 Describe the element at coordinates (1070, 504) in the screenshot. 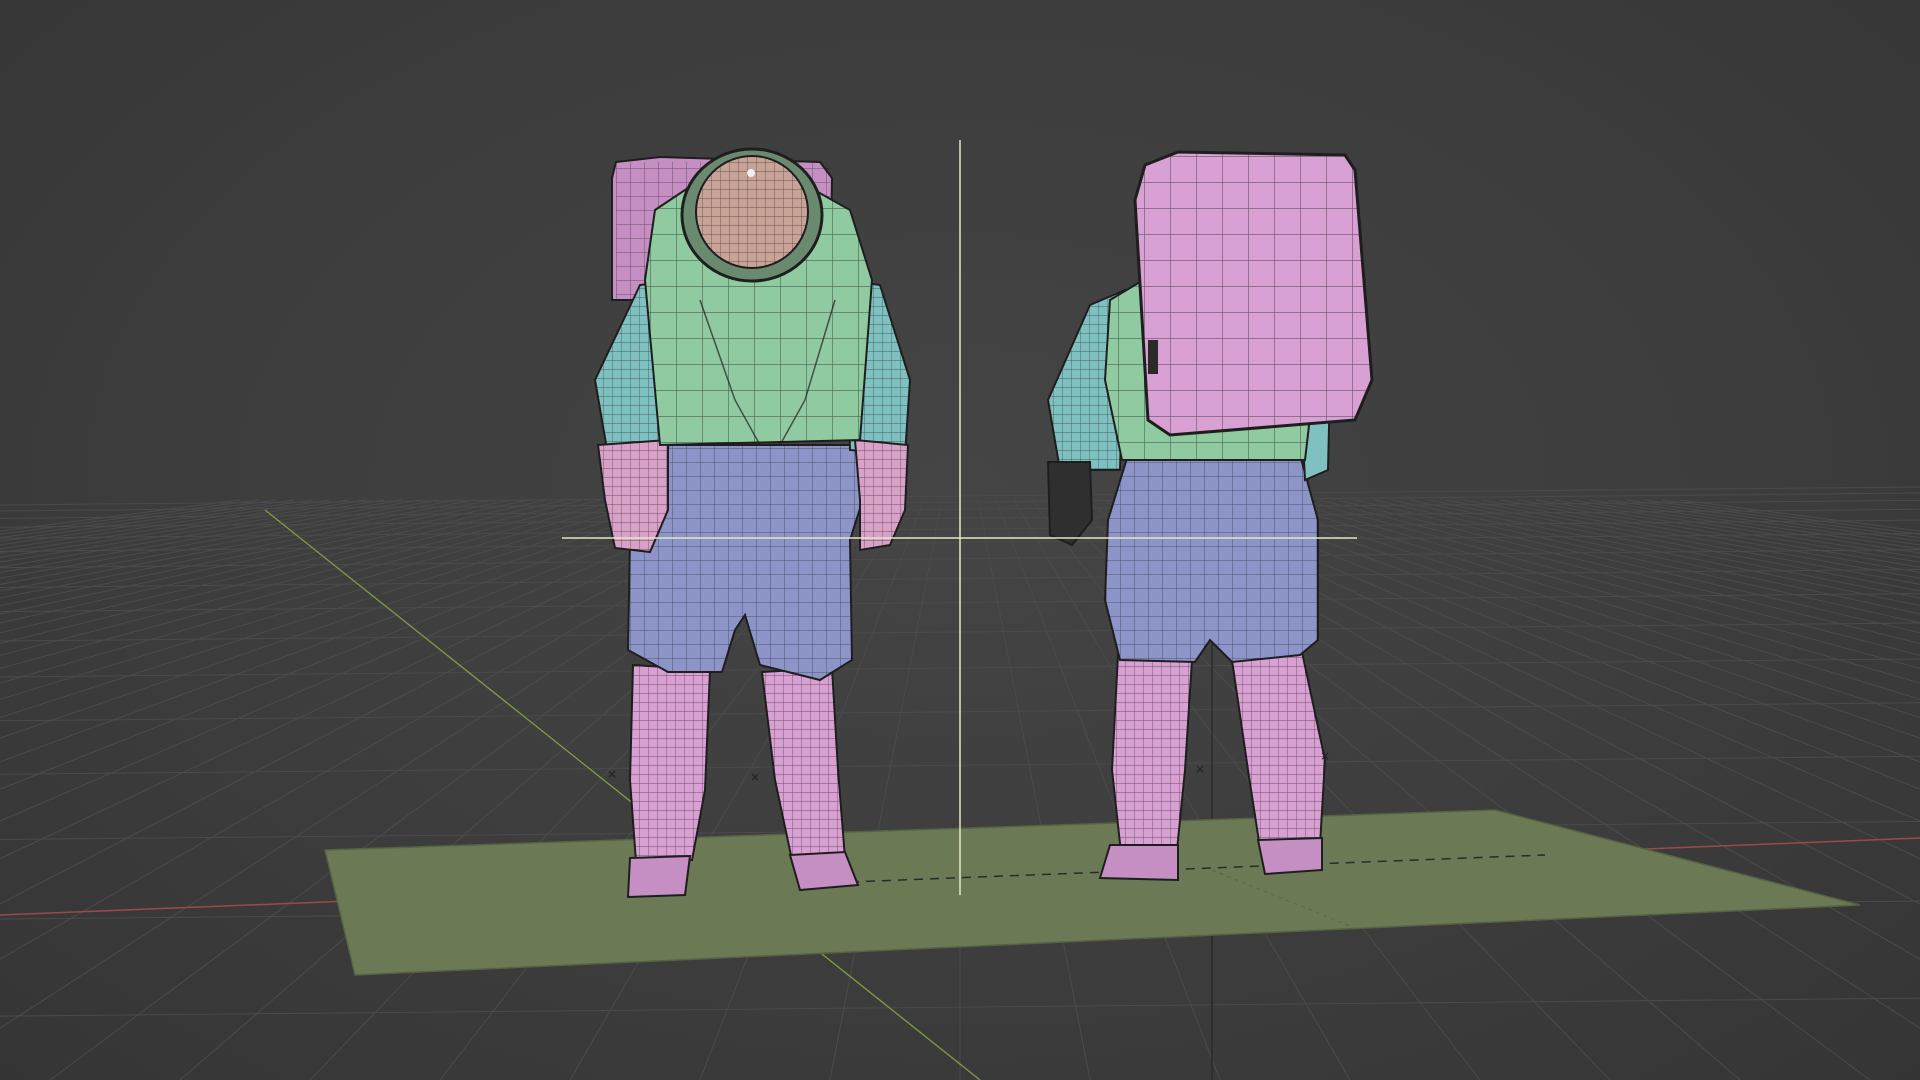

I see `back-left-glove` at that location.